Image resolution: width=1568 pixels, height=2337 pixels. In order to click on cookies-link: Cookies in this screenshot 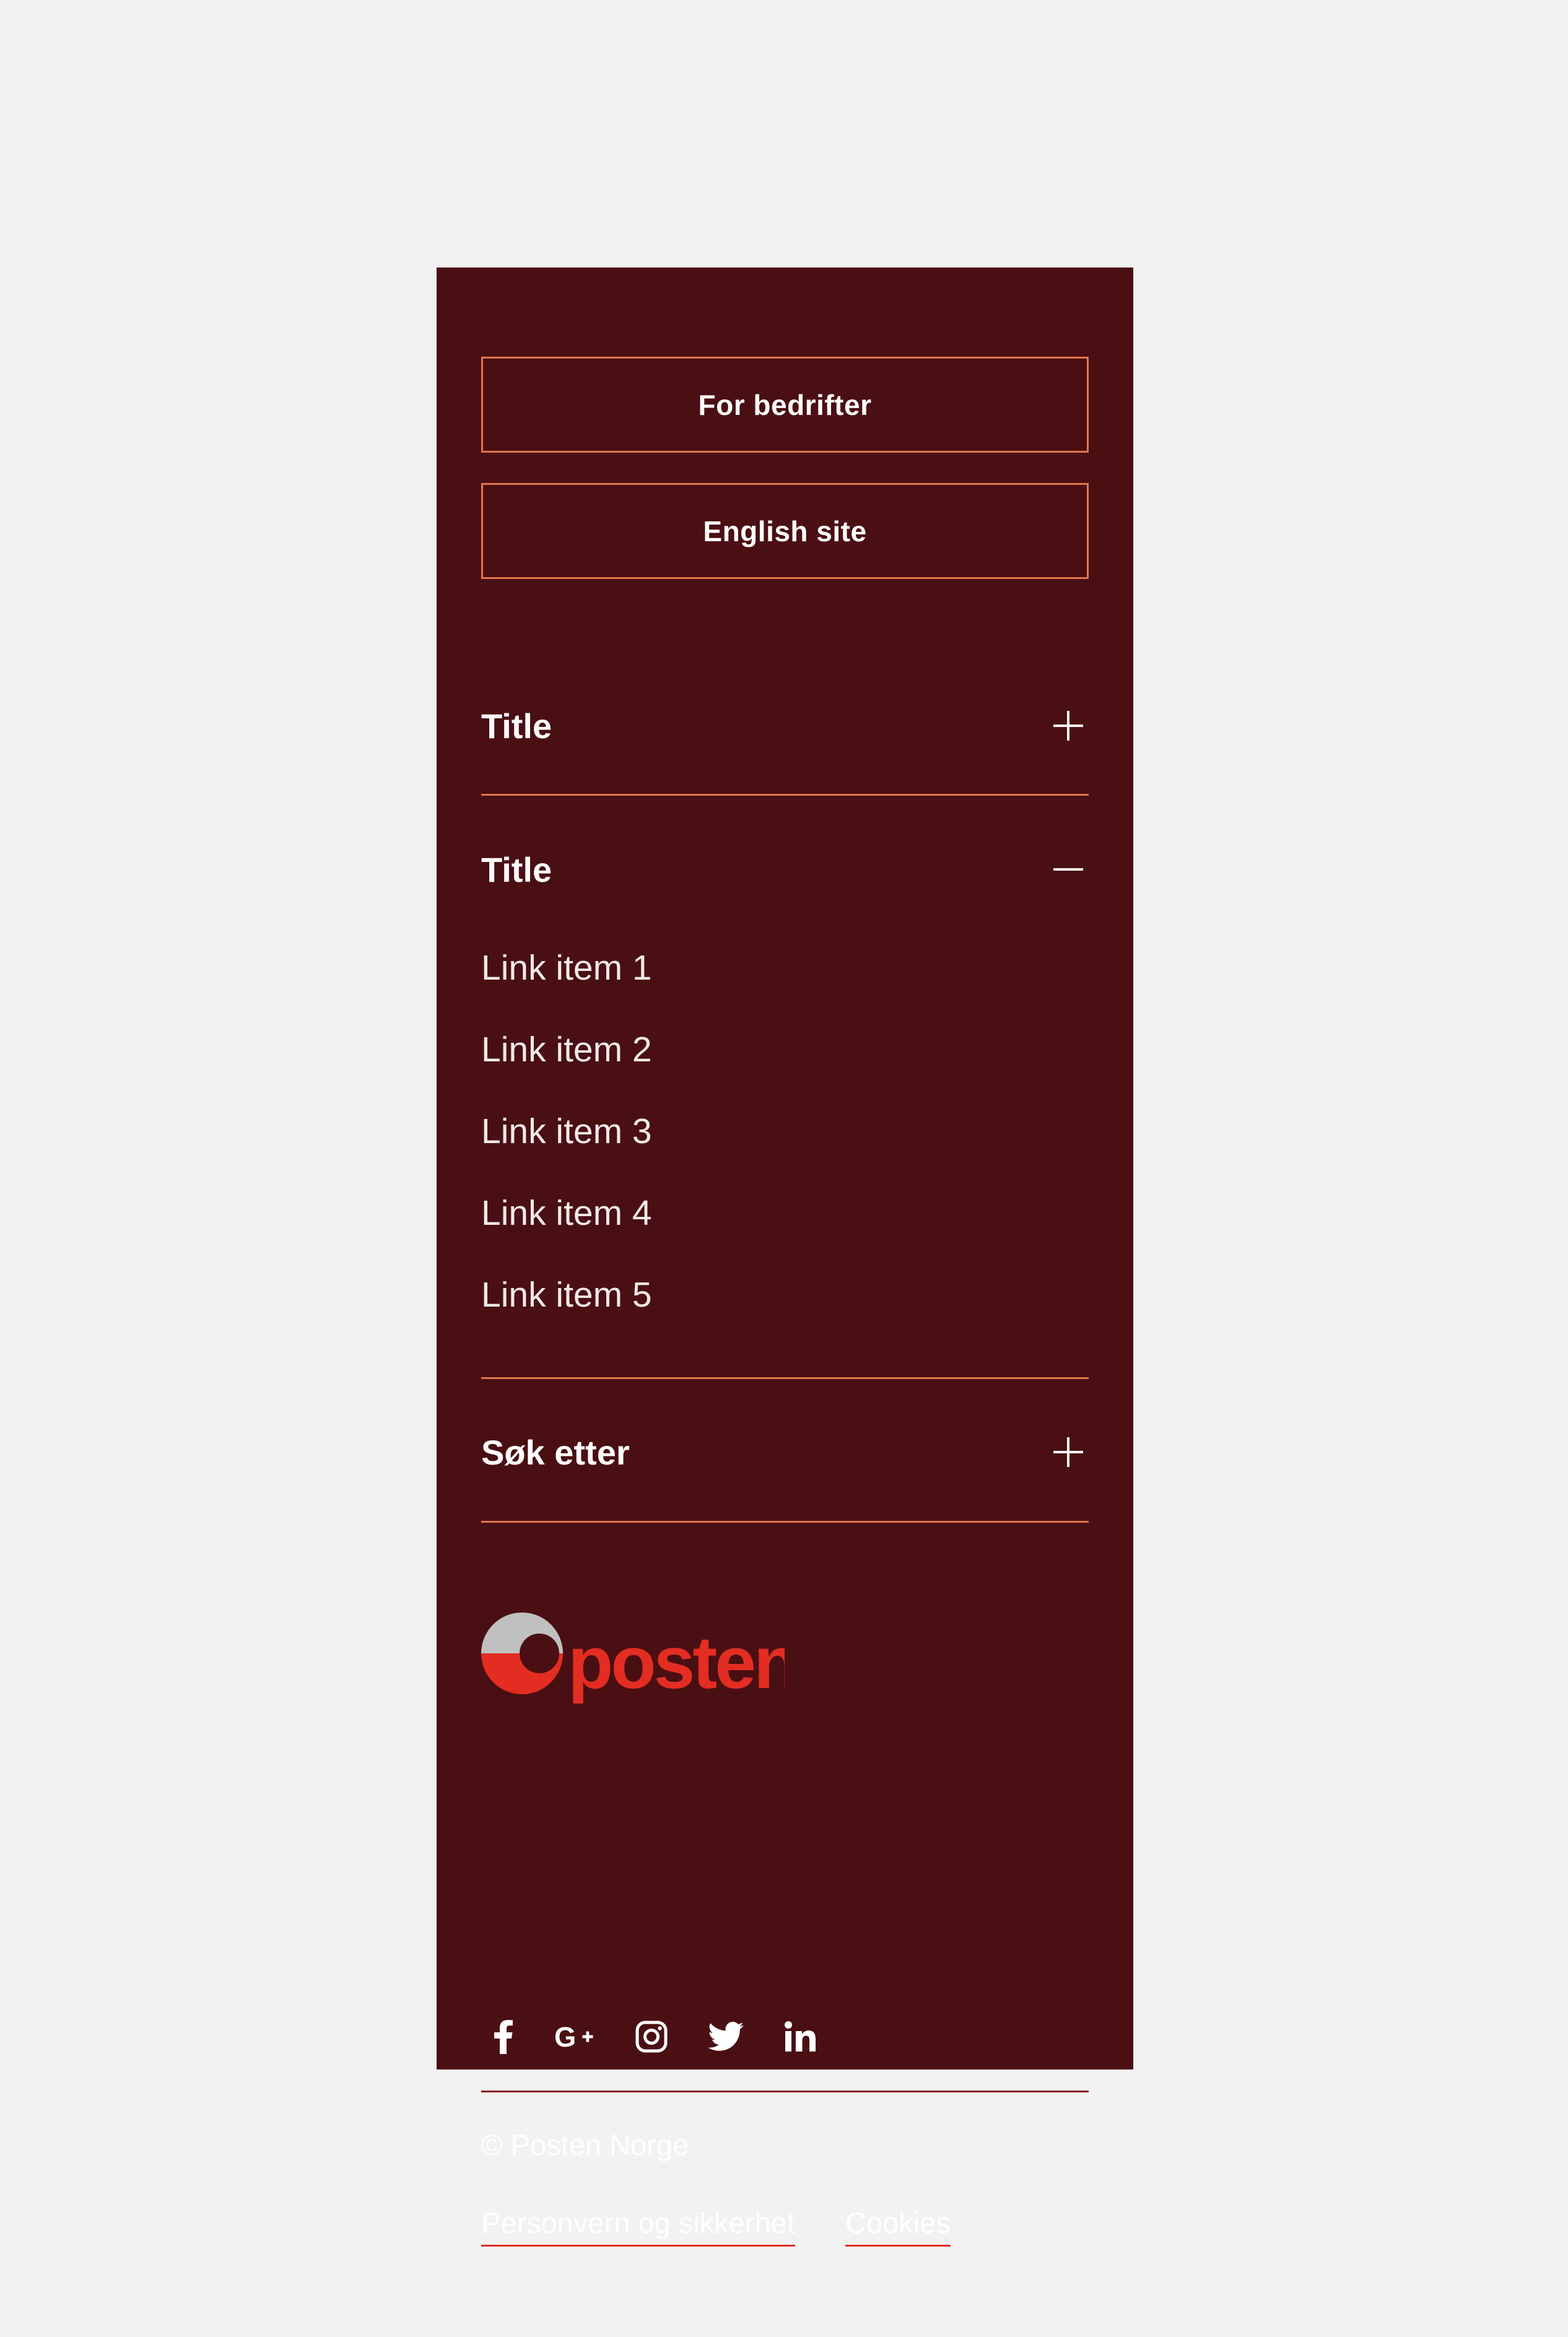, I will do `click(898, 2227)`.